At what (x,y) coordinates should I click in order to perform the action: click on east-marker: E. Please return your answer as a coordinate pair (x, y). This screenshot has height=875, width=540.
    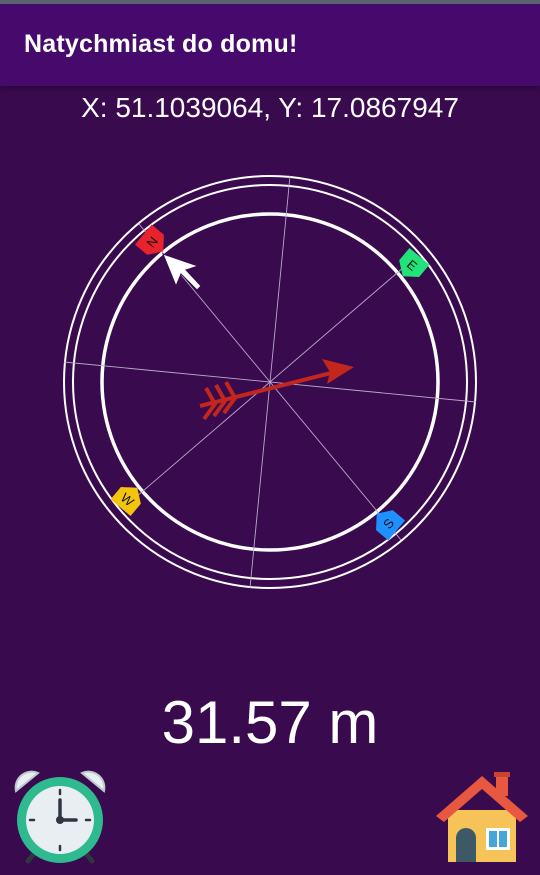
    Looking at the image, I should click on (414, 262).